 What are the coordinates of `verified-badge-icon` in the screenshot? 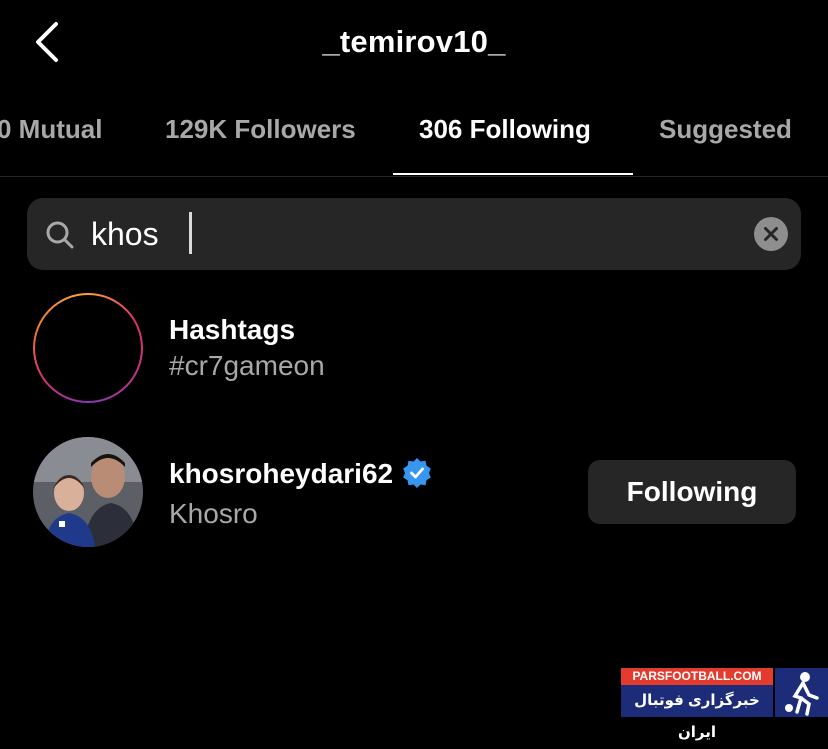 It's located at (417, 473).